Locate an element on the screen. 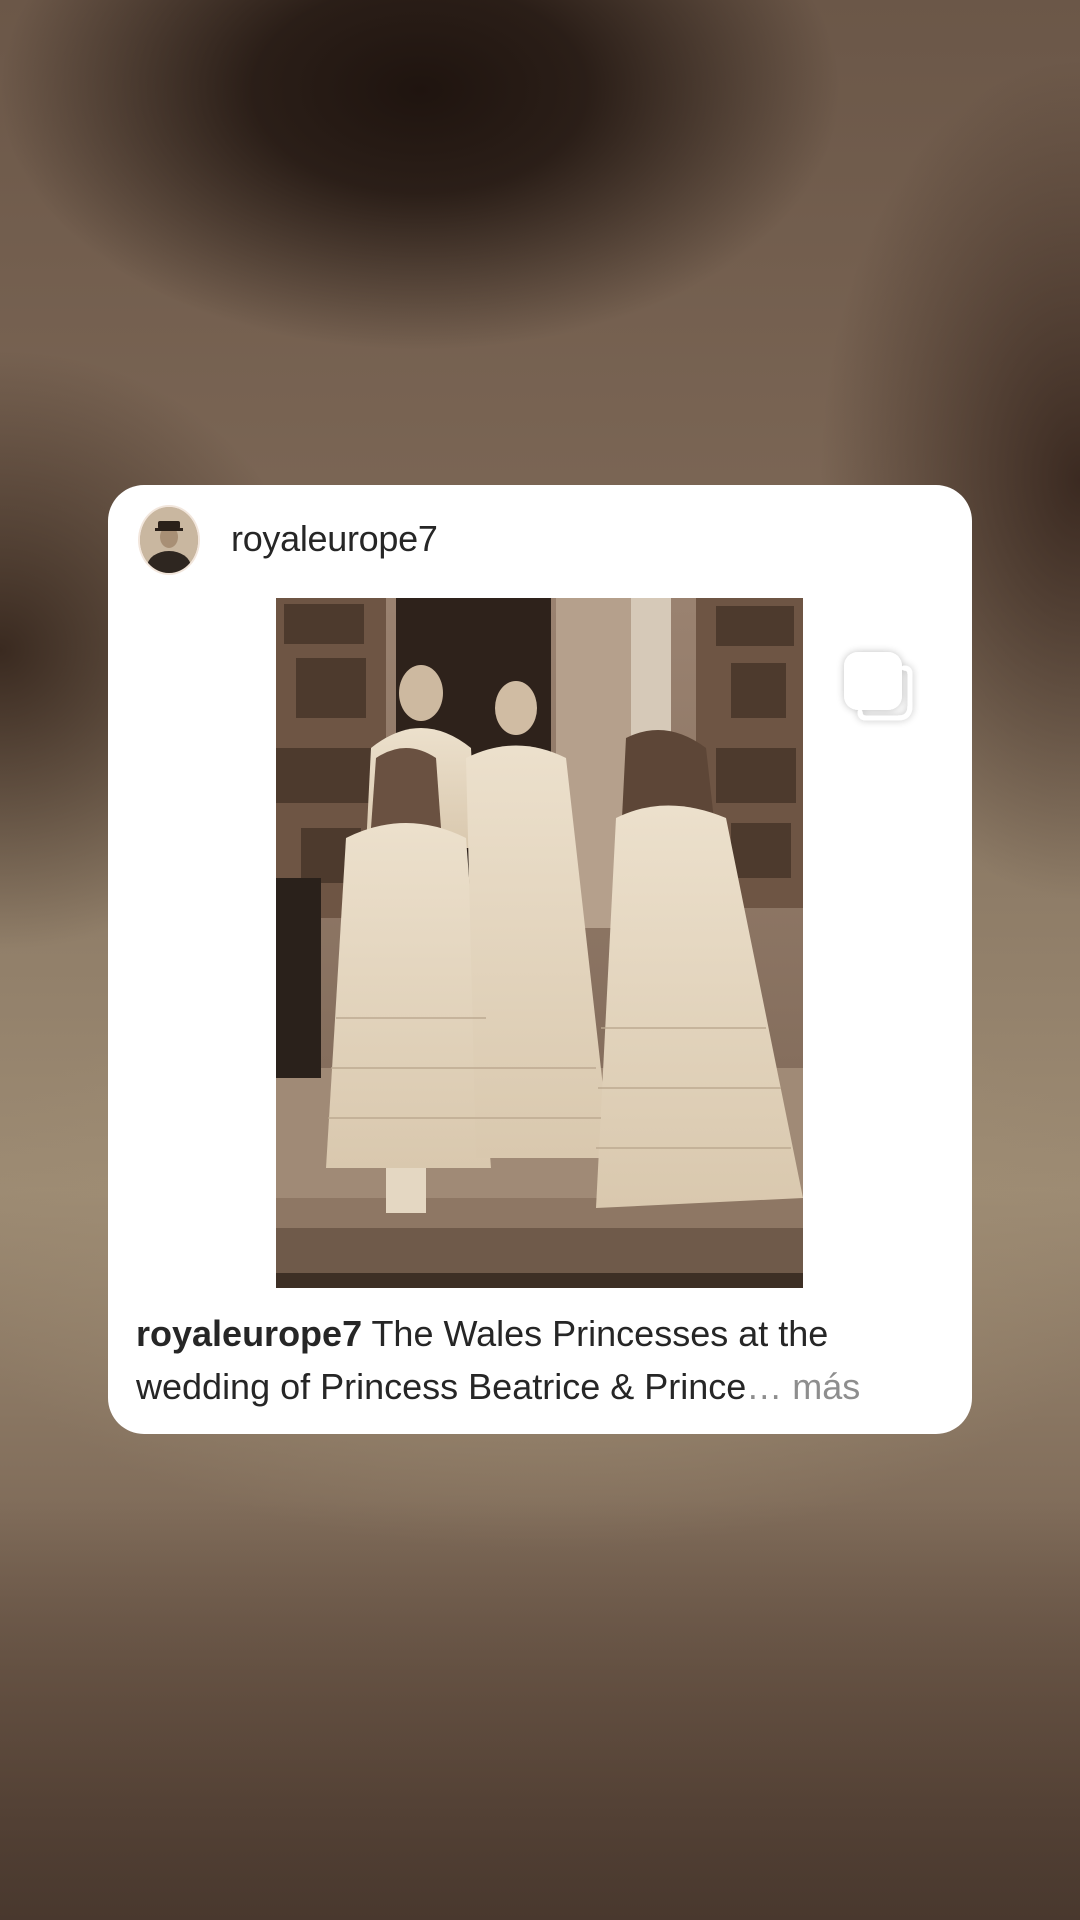  caption-text-line2: wedding of Princess Beatrice & Prince is located at coordinates (441, 1386).